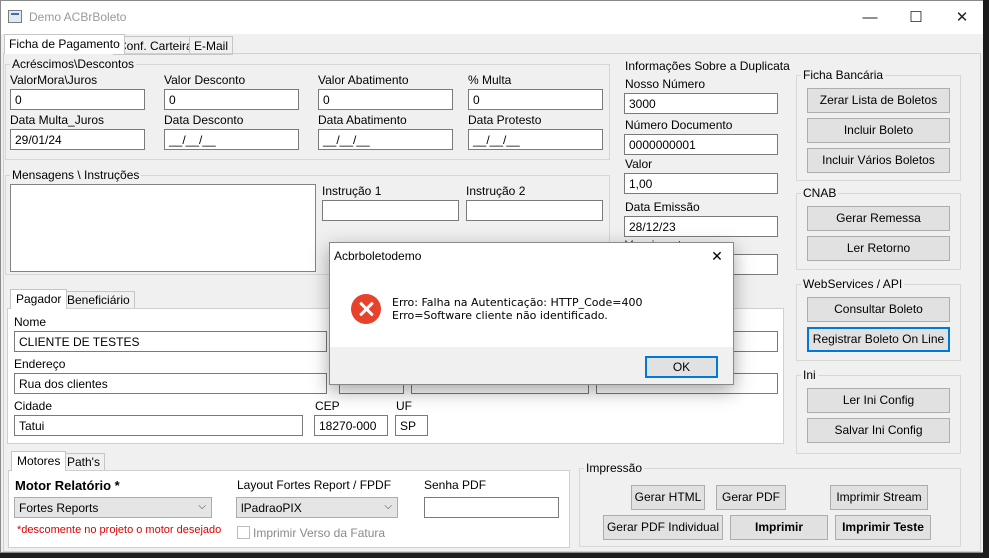  What do you see at coordinates (39, 461) in the screenshot?
I see `tab-motores: Motores` at bounding box center [39, 461].